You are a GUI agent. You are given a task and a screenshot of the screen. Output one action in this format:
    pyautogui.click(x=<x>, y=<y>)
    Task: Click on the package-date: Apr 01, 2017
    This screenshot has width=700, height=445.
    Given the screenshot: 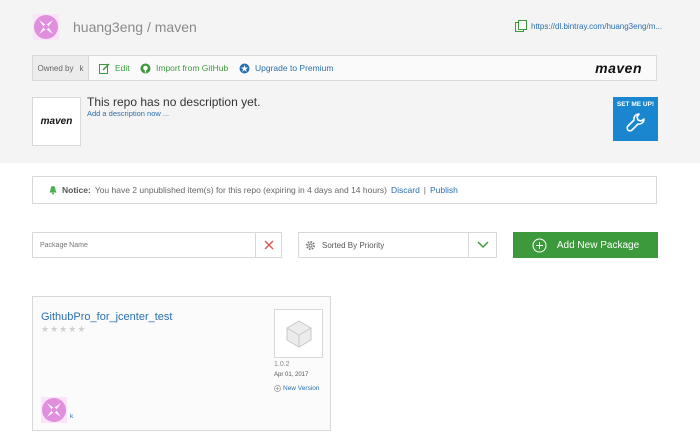 What is the action you would take?
    pyautogui.click(x=291, y=375)
    